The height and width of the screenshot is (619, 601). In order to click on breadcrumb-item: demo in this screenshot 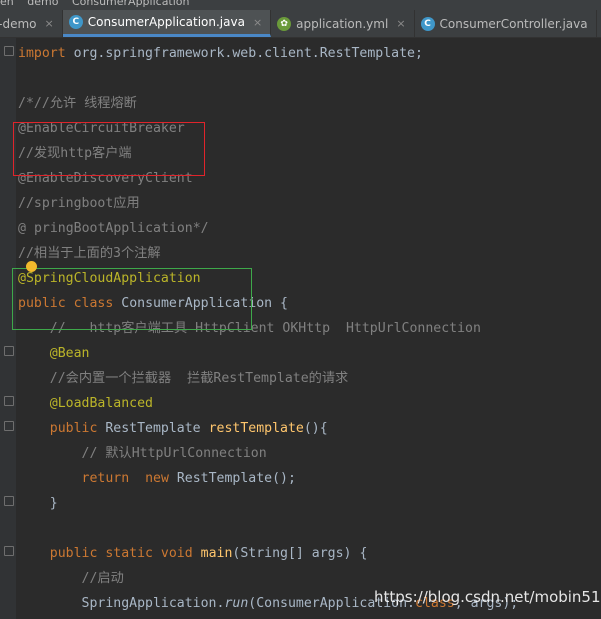, I will do `click(42, 4)`.